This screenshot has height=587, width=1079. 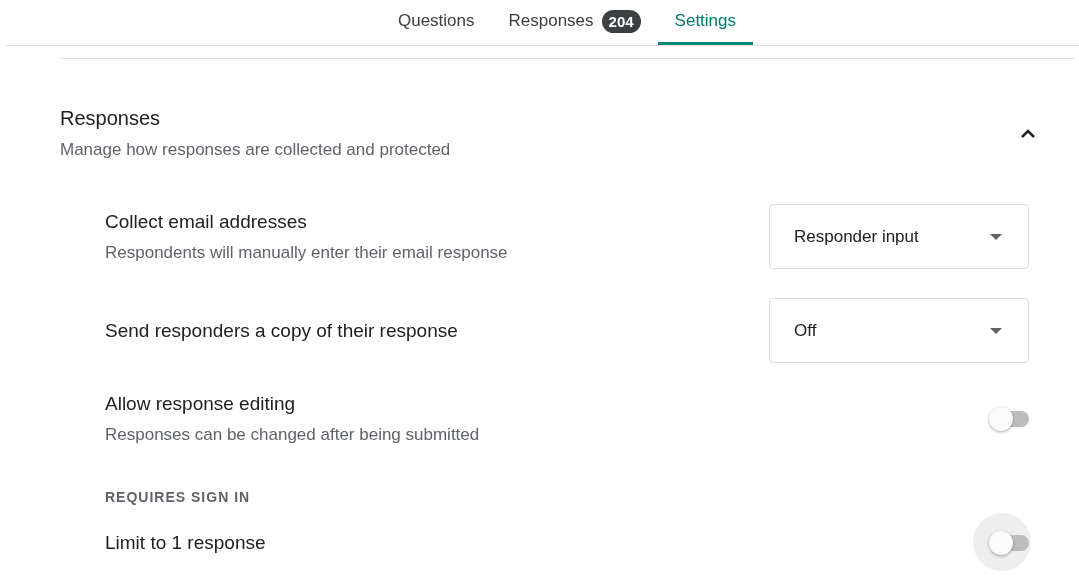 I want to click on setting-title: Limit to 1 response, so click(x=185, y=543).